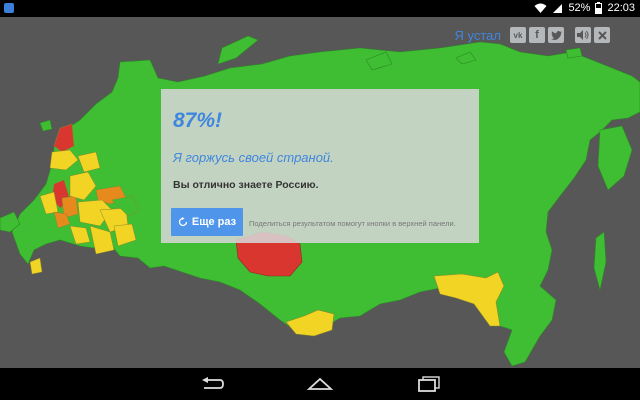  Describe the element at coordinates (253, 157) in the screenshot. I see `score-verdict: Я горжусь своей страной.` at that location.